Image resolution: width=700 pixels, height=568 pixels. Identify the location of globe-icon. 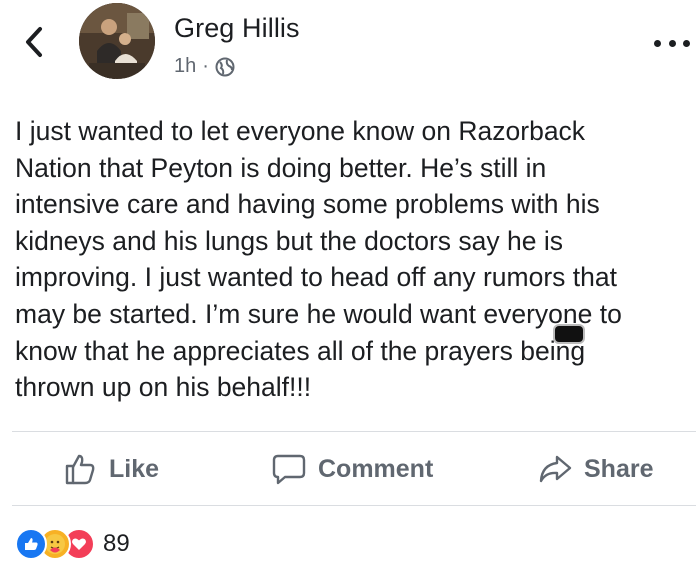
(225, 67).